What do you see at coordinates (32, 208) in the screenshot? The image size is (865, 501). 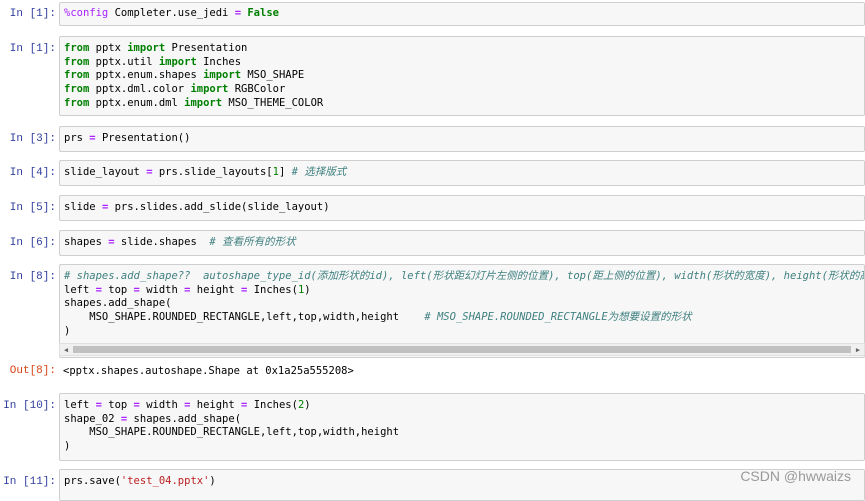 I see `cell-prompt: In [5]:` at bounding box center [32, 208].